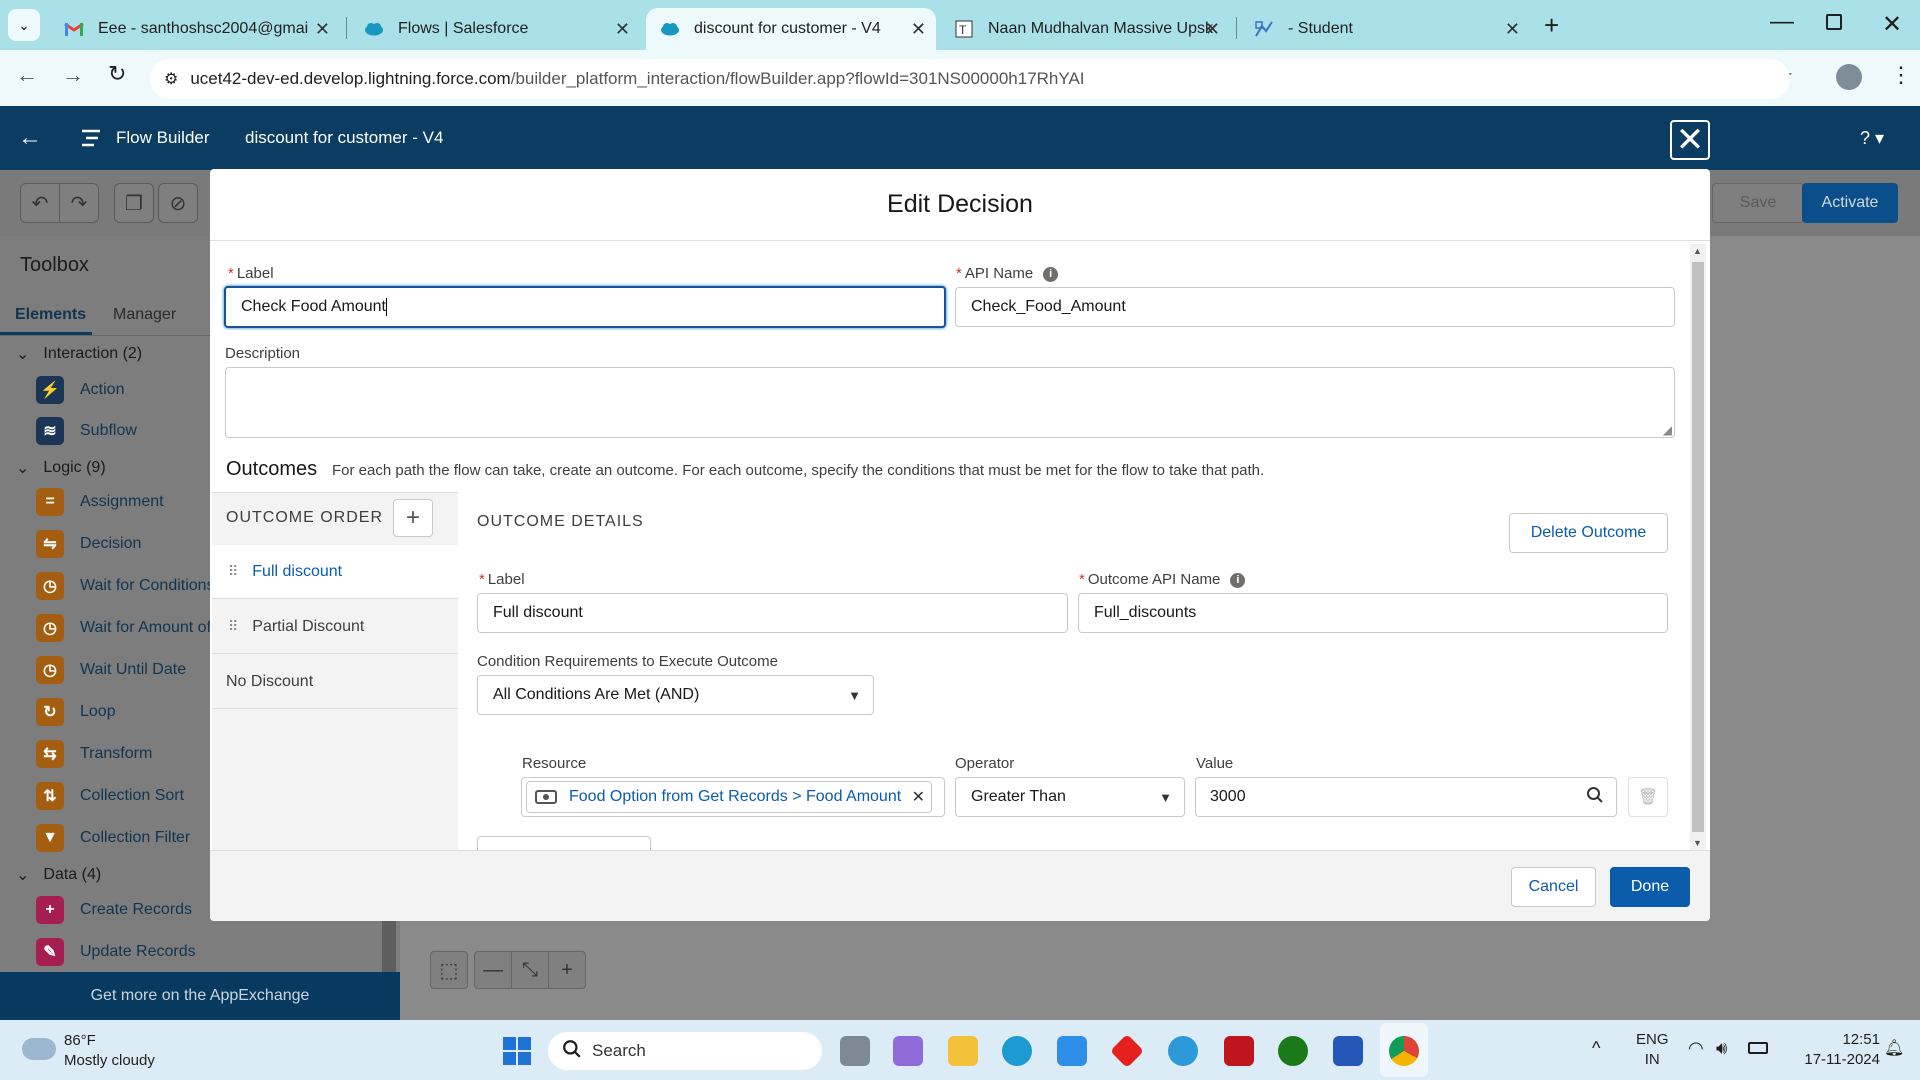  I want to click on label-input: Check Food Amount, so click(585, 307).